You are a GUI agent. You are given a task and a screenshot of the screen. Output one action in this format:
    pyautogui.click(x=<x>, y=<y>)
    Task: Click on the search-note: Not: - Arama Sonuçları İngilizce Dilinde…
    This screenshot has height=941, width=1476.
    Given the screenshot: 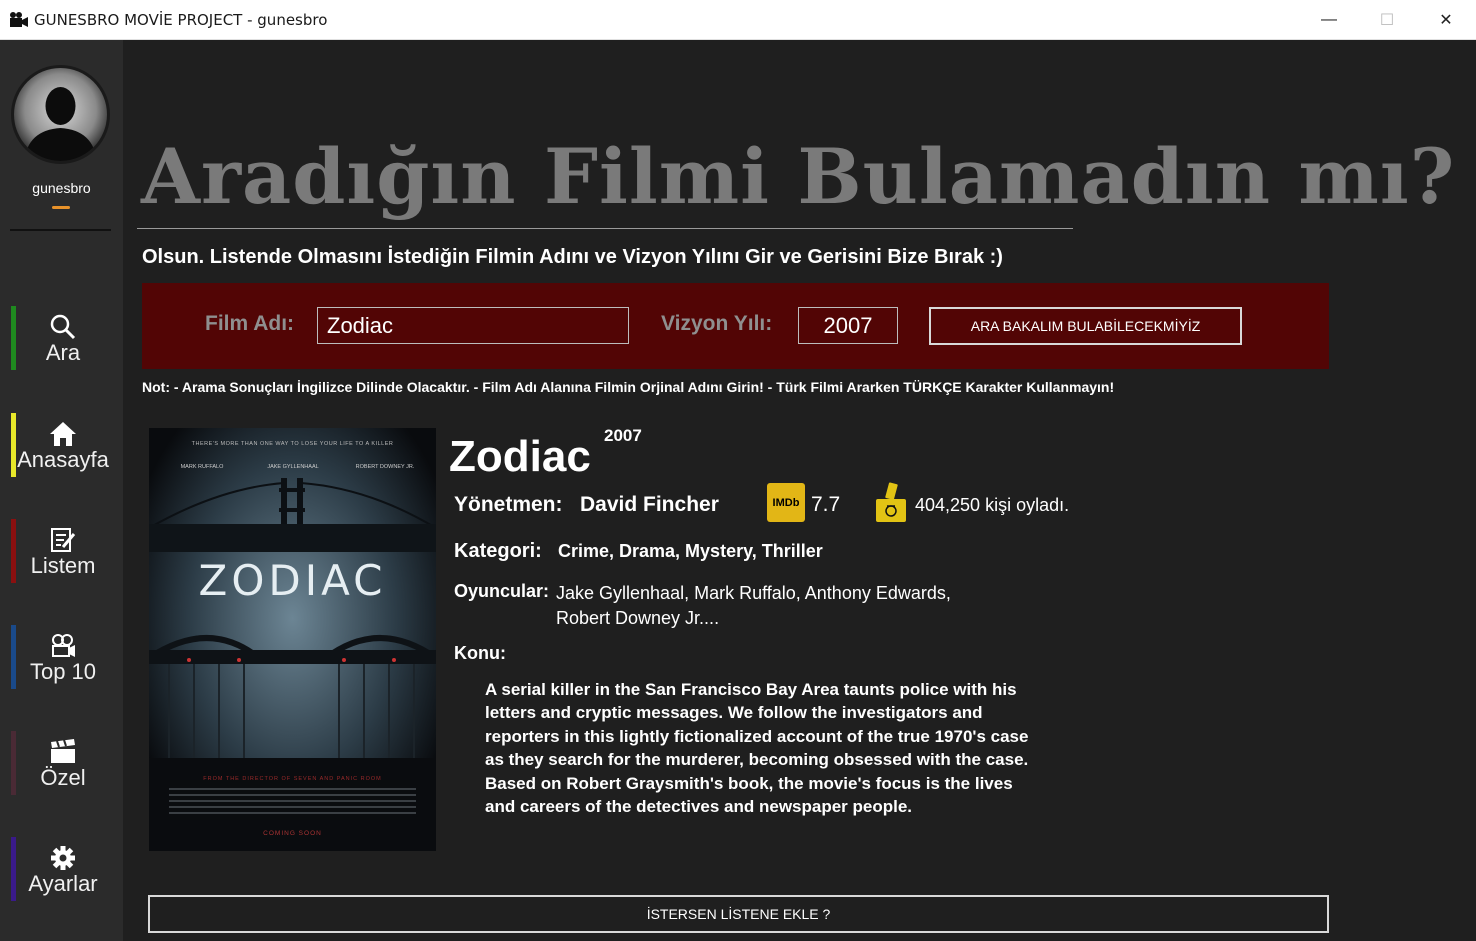 What is the action you would take?
    pyautogui.click(x=628, y=387)
    